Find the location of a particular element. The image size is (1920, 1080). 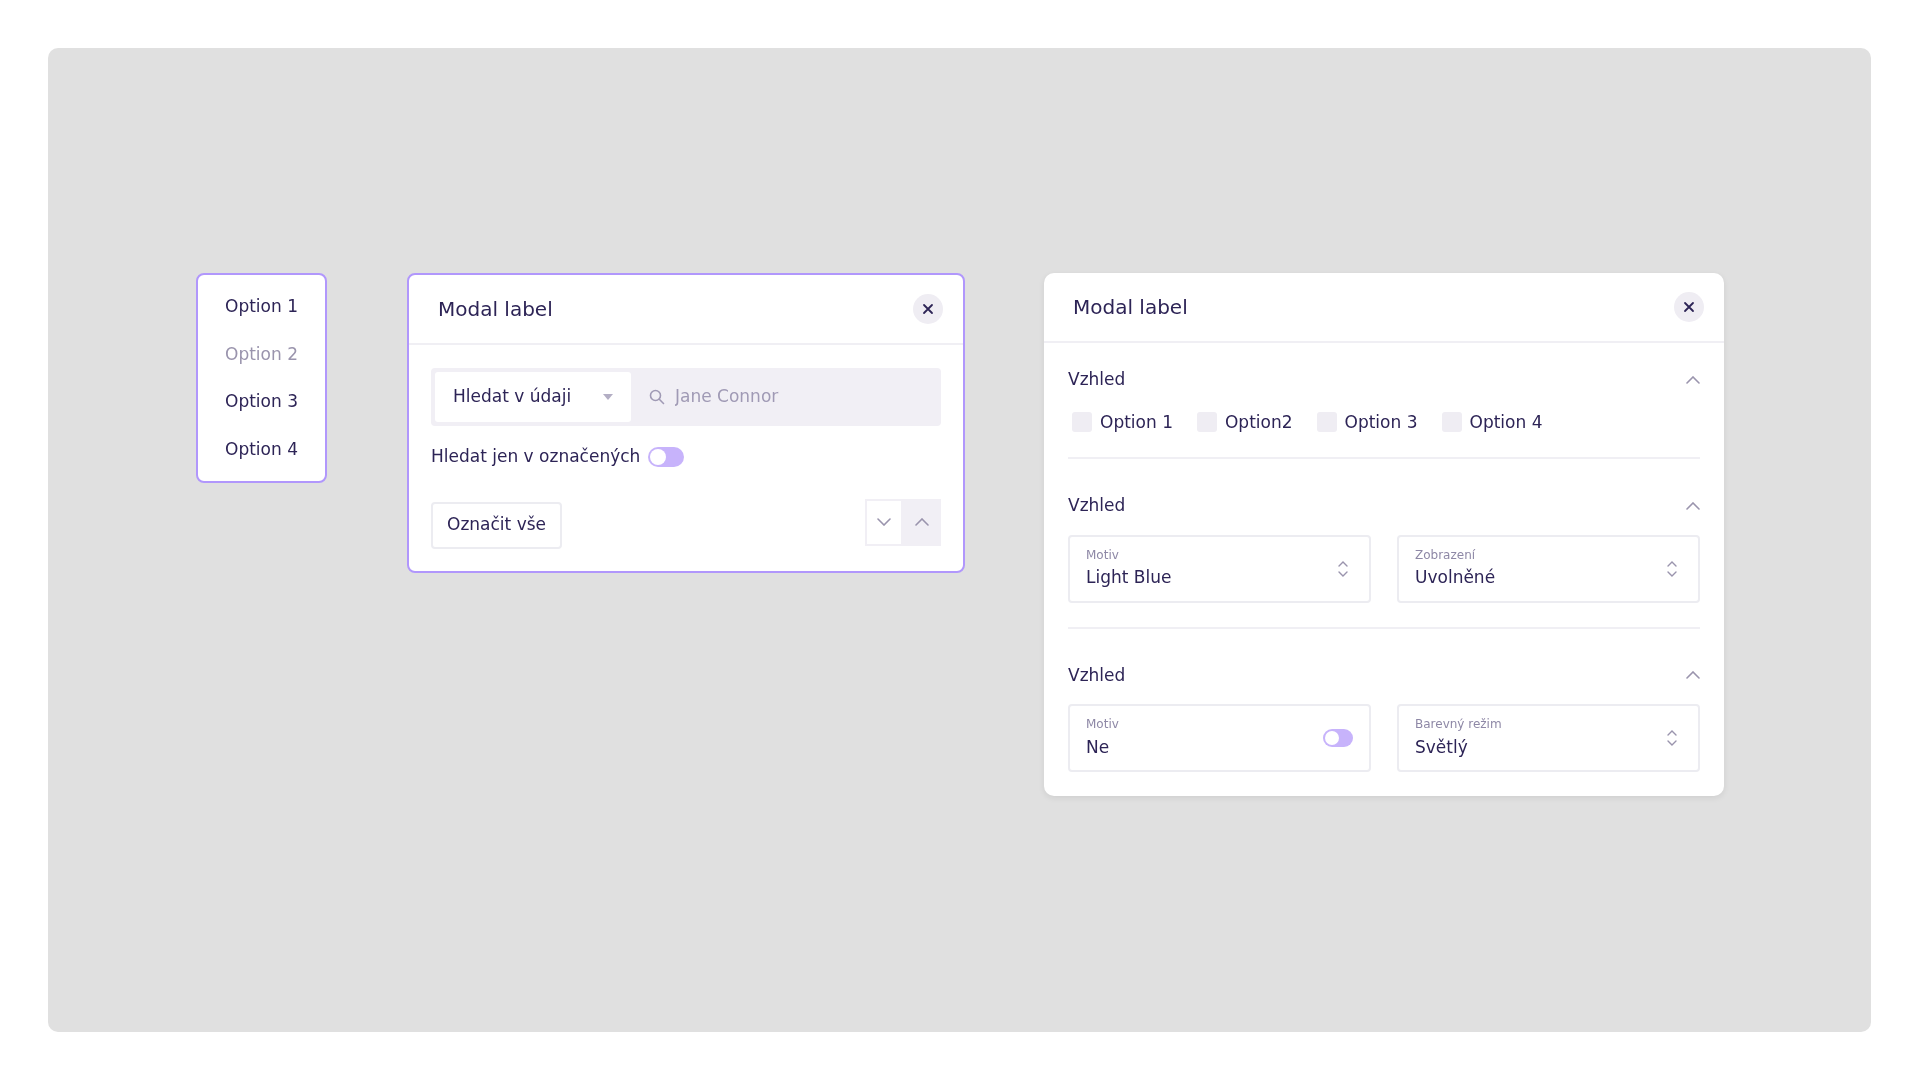

checkbox-label: Option 1 is located at coordinates (1136, 422).